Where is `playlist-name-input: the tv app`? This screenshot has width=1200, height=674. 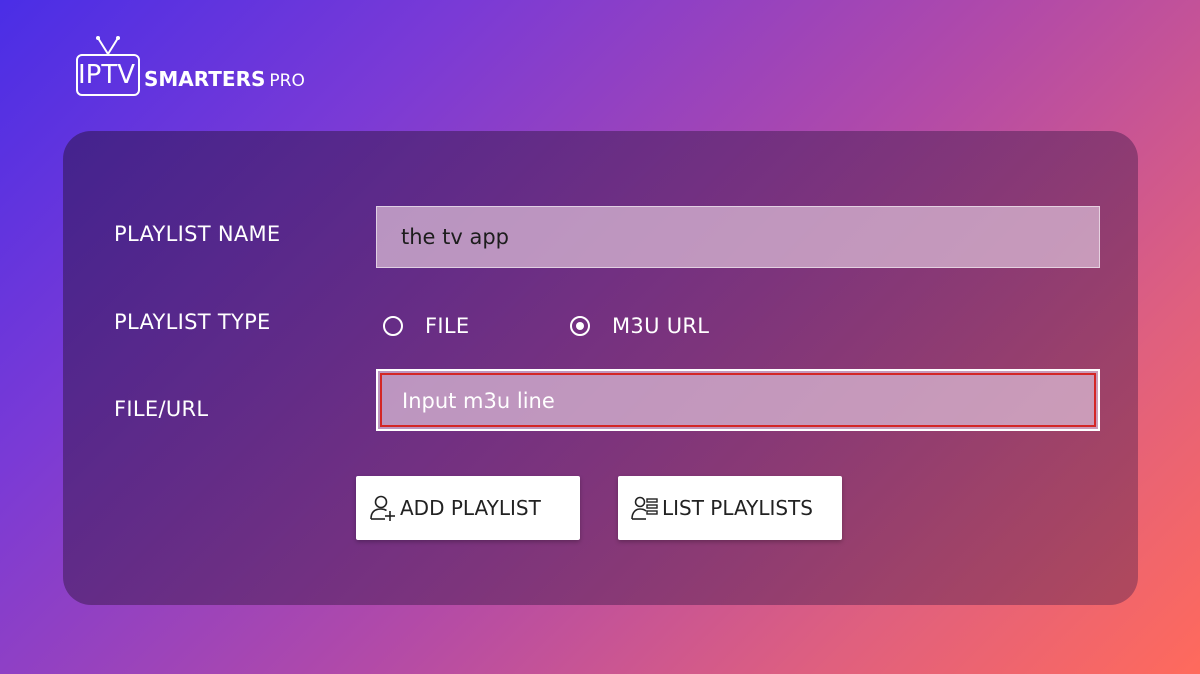 playlist-name-input: the tv app is located at coordinates (738, 237).